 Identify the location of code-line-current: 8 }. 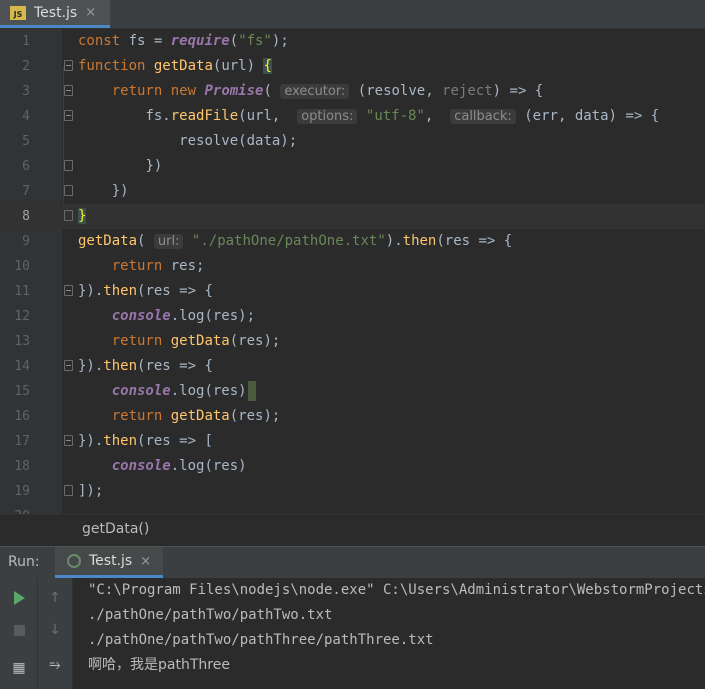
(352, 216).